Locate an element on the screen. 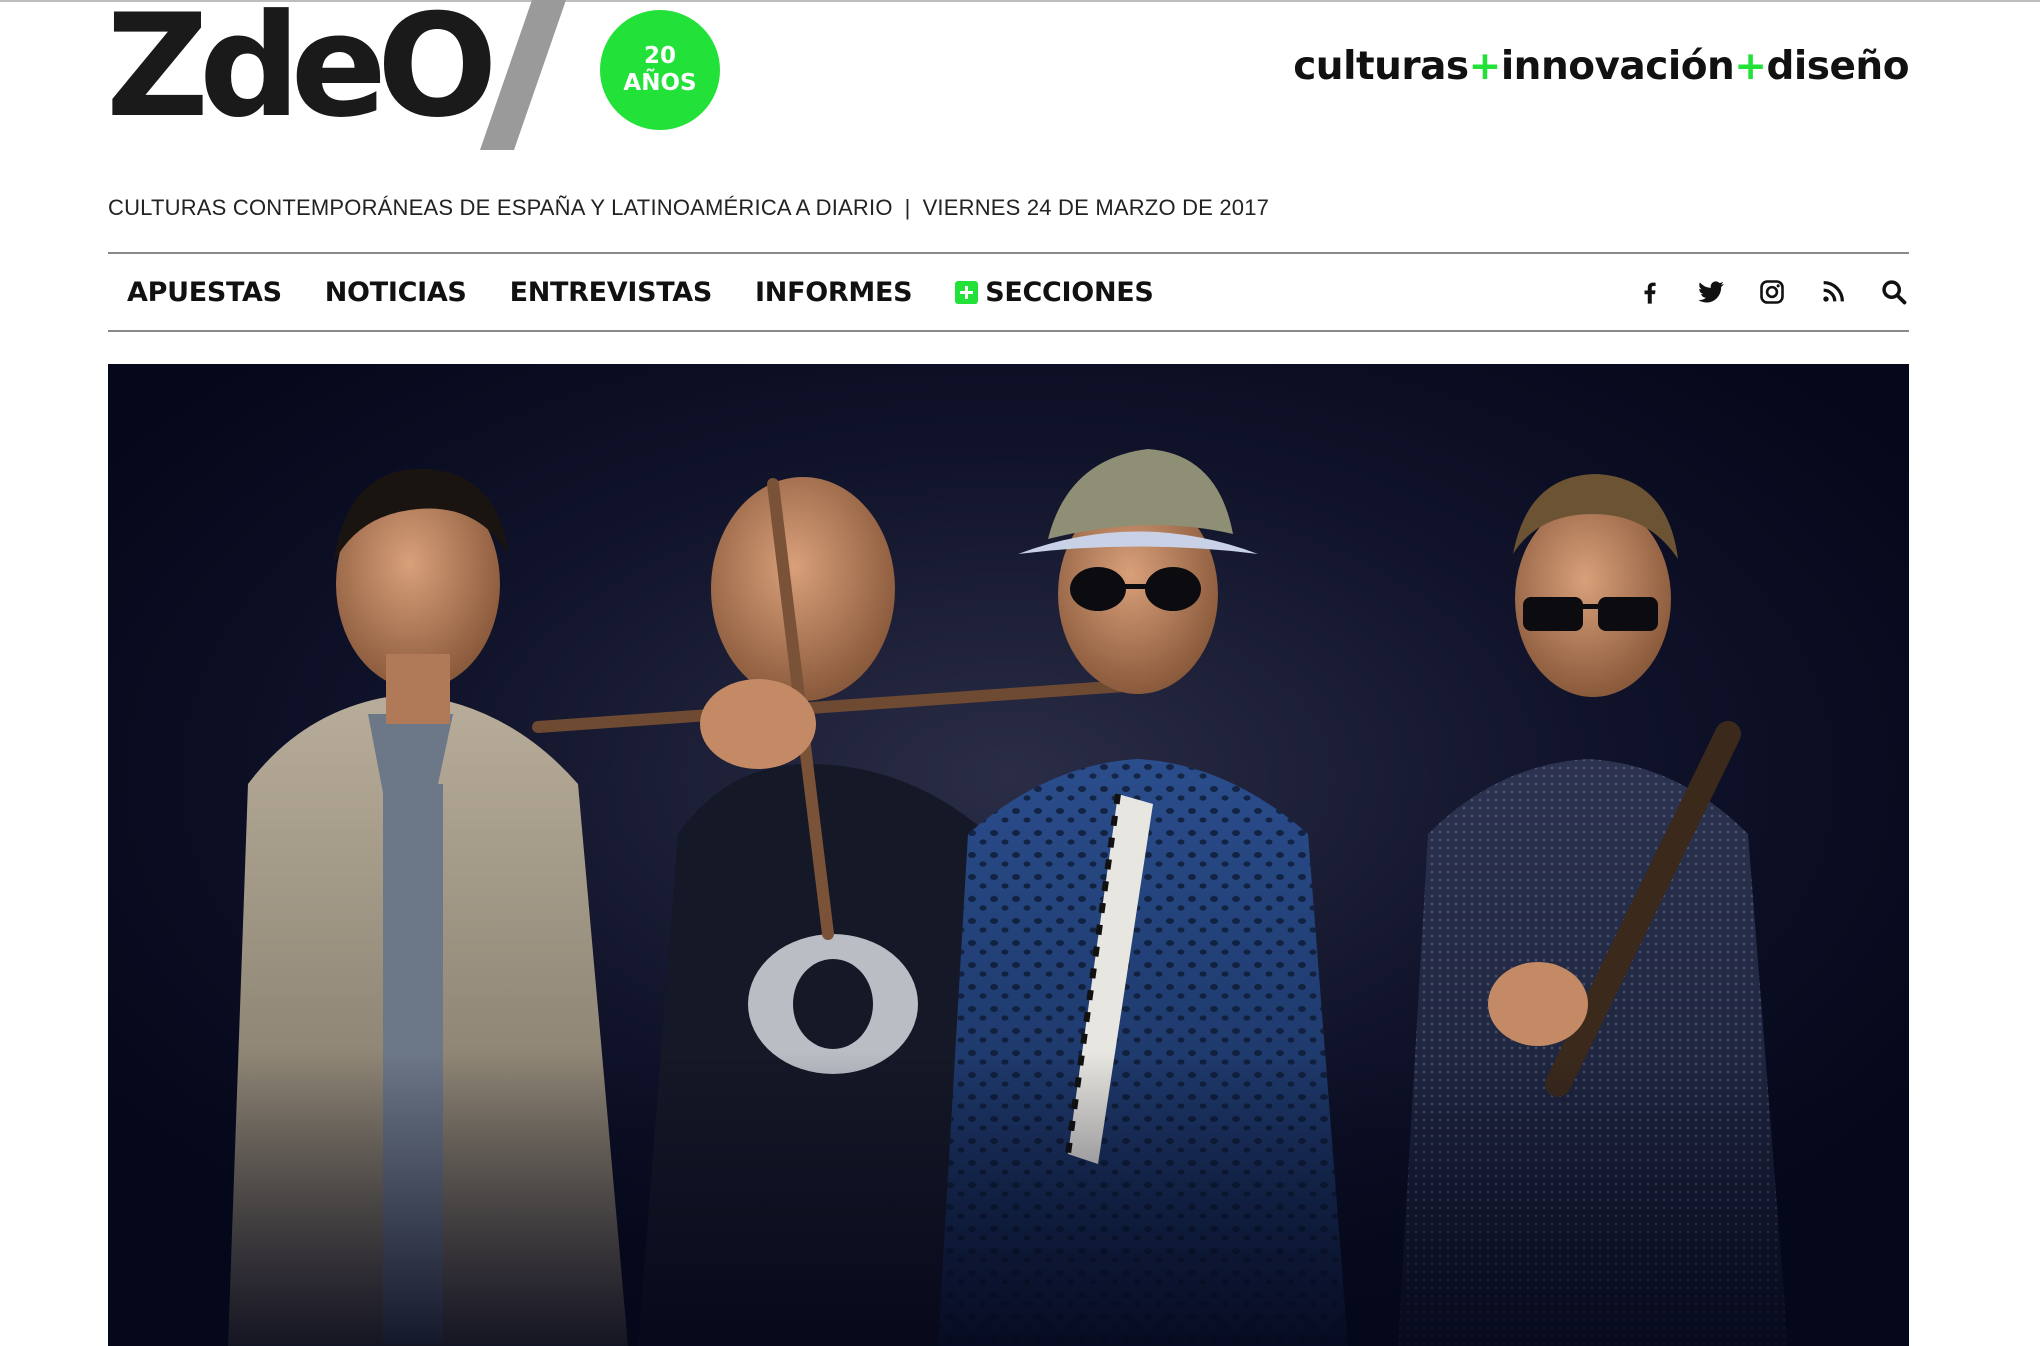 This screenshot has height=1346, width=2040. nav-item-secciones: SECCIONES is located at coordinates (1054, 292).